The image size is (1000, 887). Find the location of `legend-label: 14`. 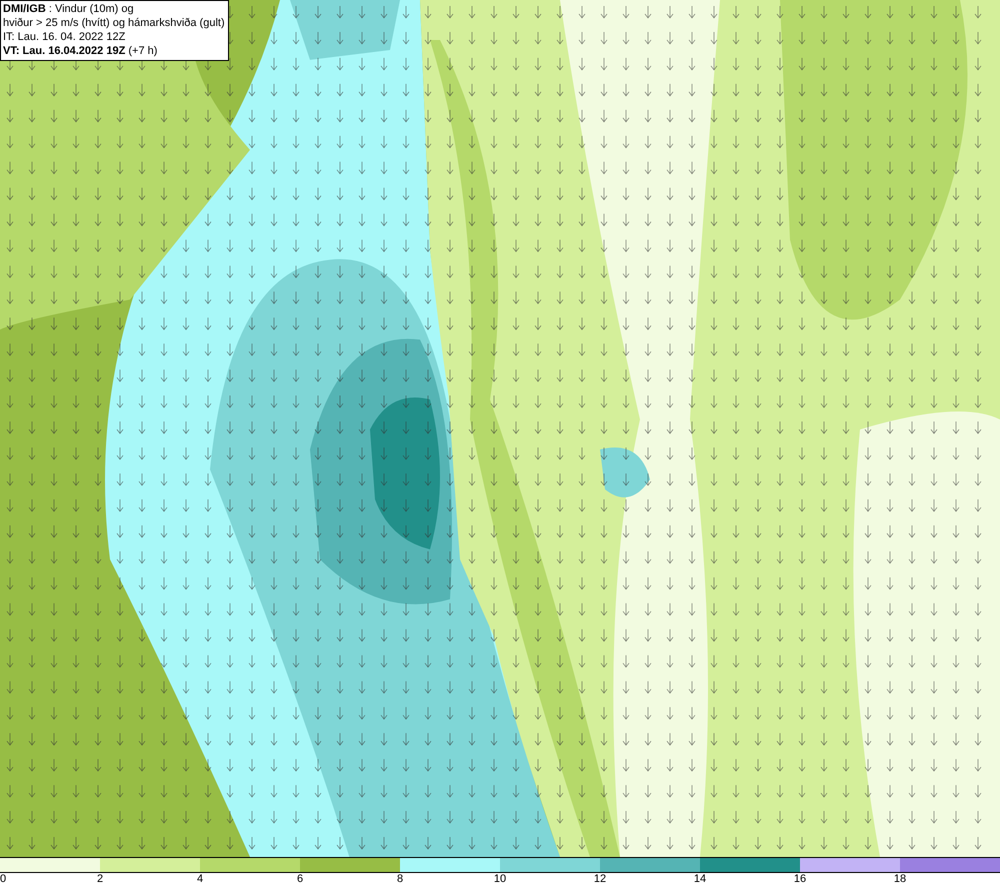

legend-label: 14 is located at coordinates (700, 879).